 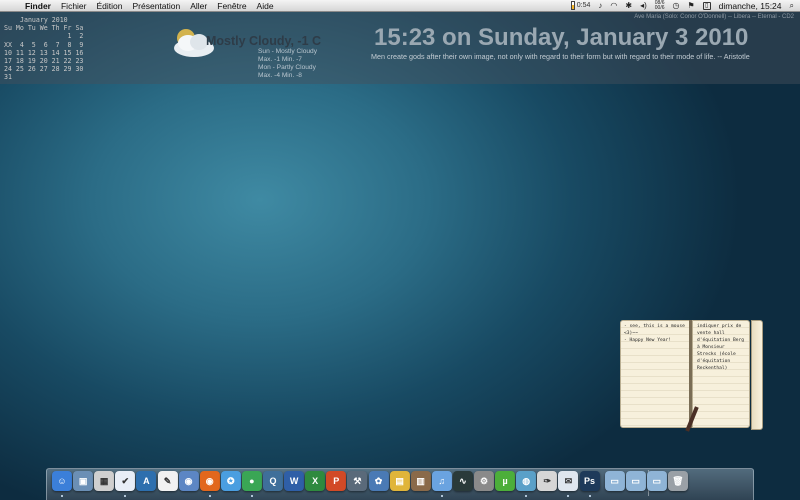 What do you see at coordinates (280, 75) in the screenshot?
I see `forecast-line: Max. -4 Min. -8` at bounding box center [280, 75].